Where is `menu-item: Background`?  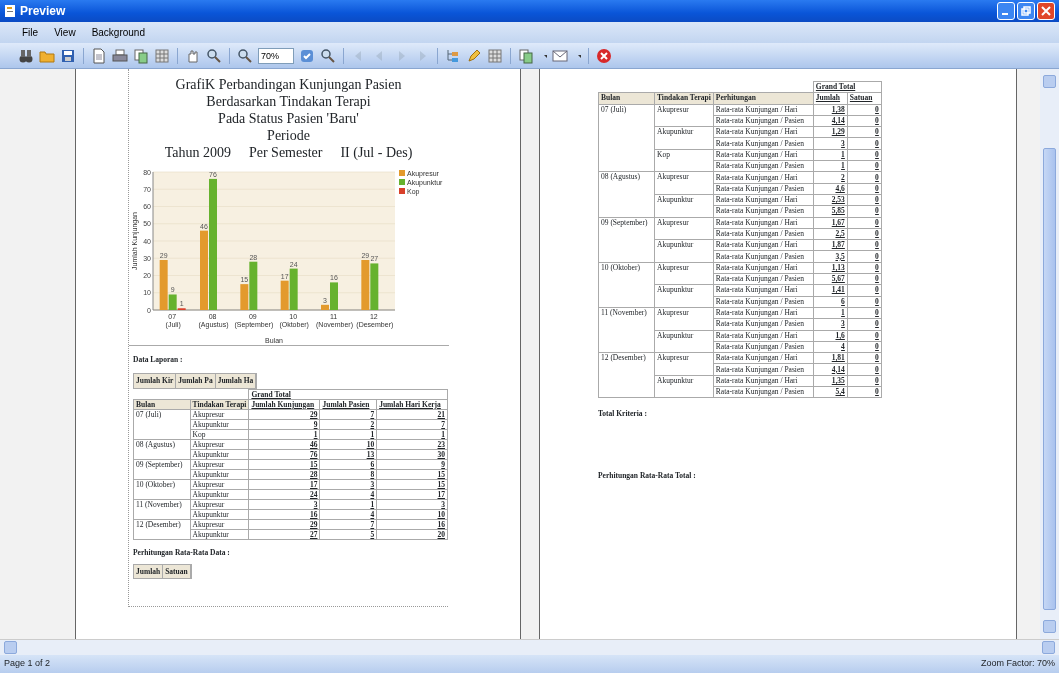
menu-item: Background is located at coordinates (118, 32).